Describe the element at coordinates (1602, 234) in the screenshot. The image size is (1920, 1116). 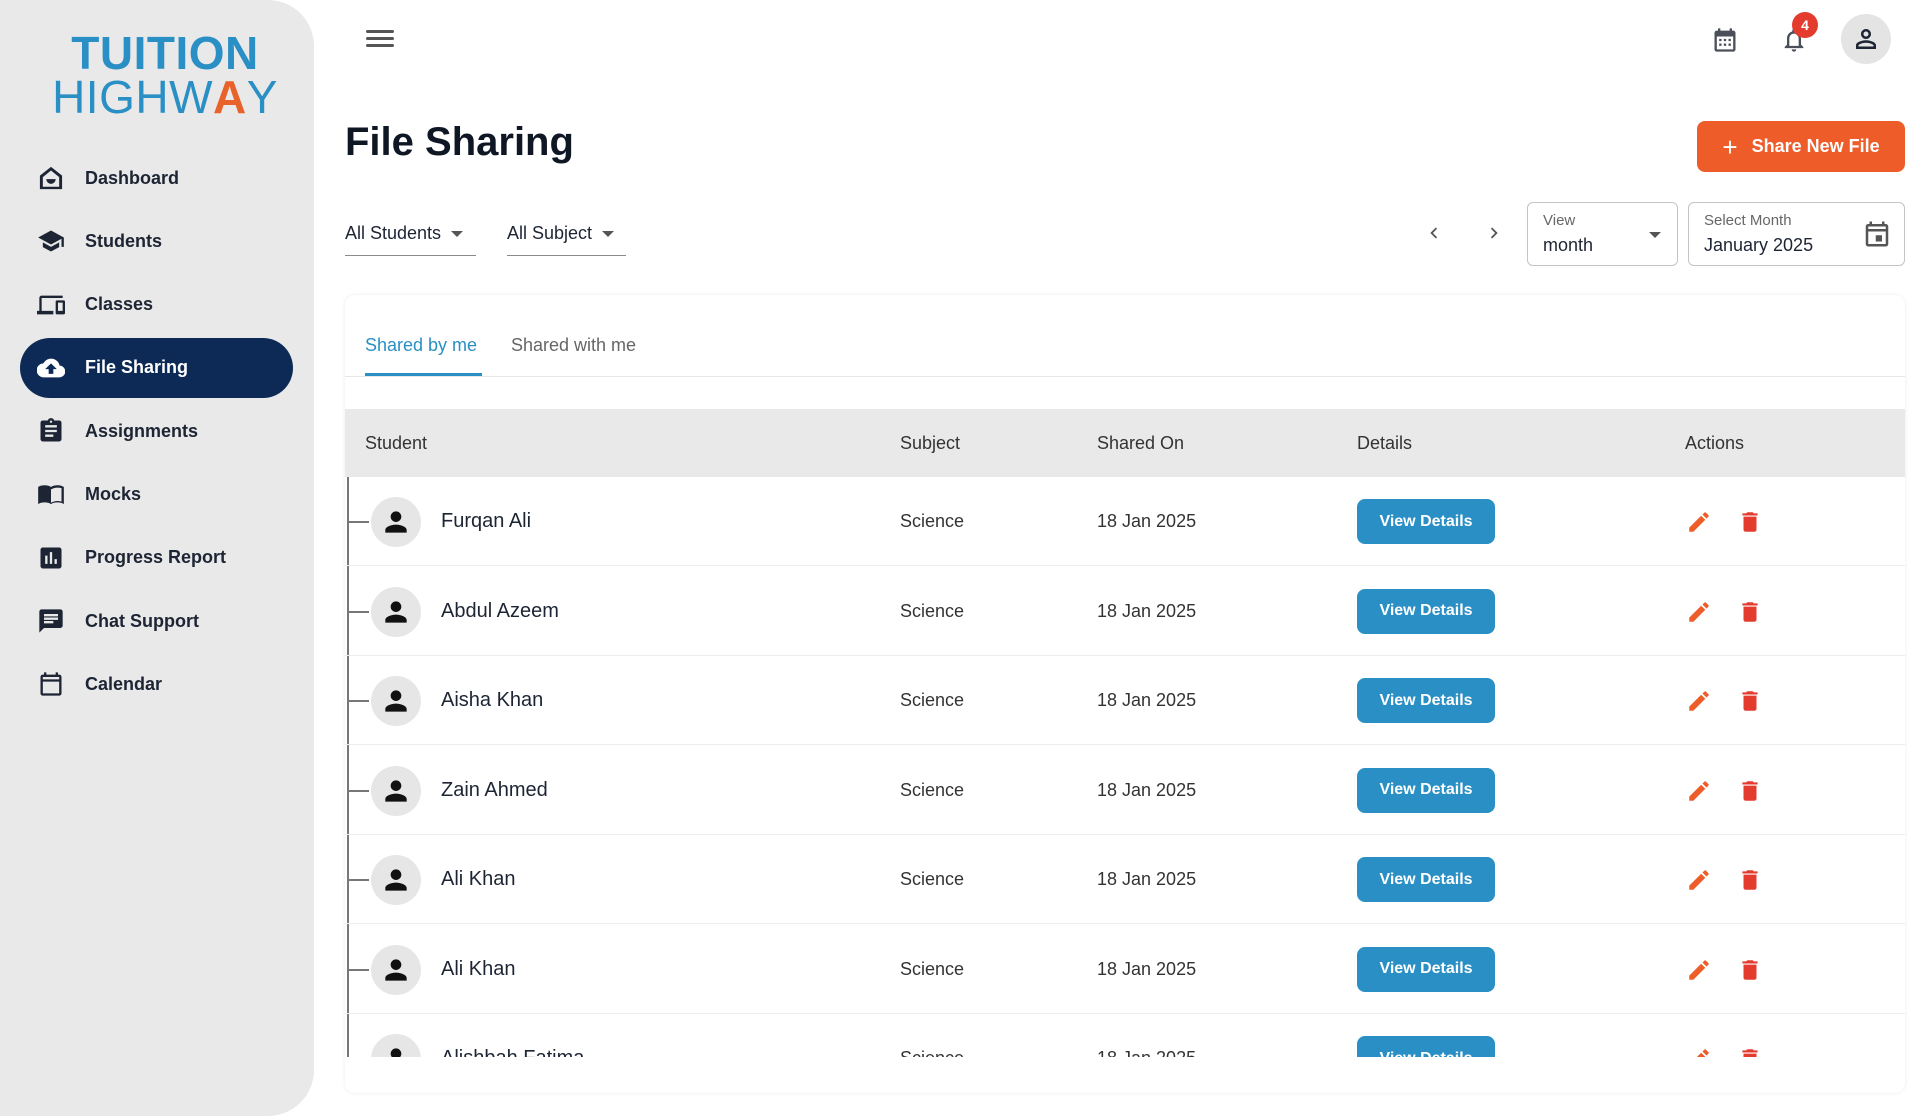
I see `view-select: View month` at that location.